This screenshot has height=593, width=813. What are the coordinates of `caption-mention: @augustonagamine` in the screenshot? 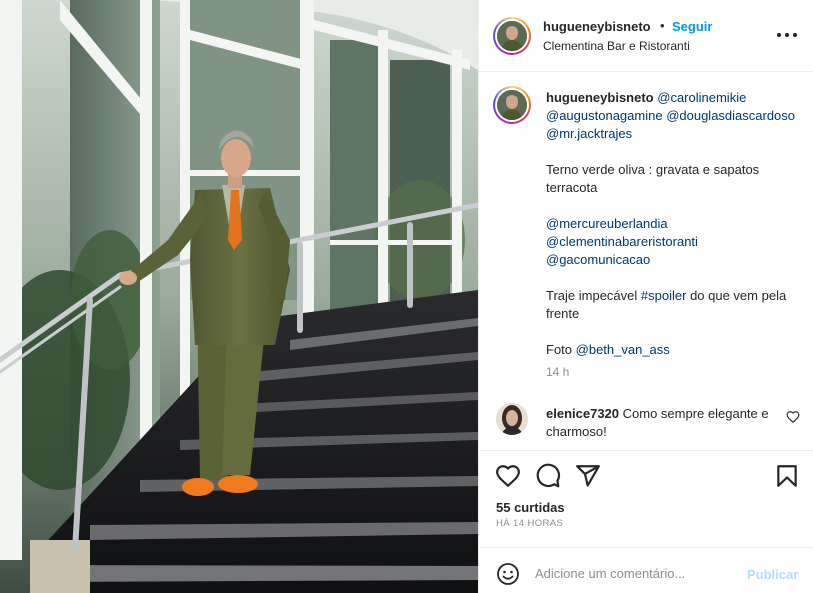 It's located at (604, 115).